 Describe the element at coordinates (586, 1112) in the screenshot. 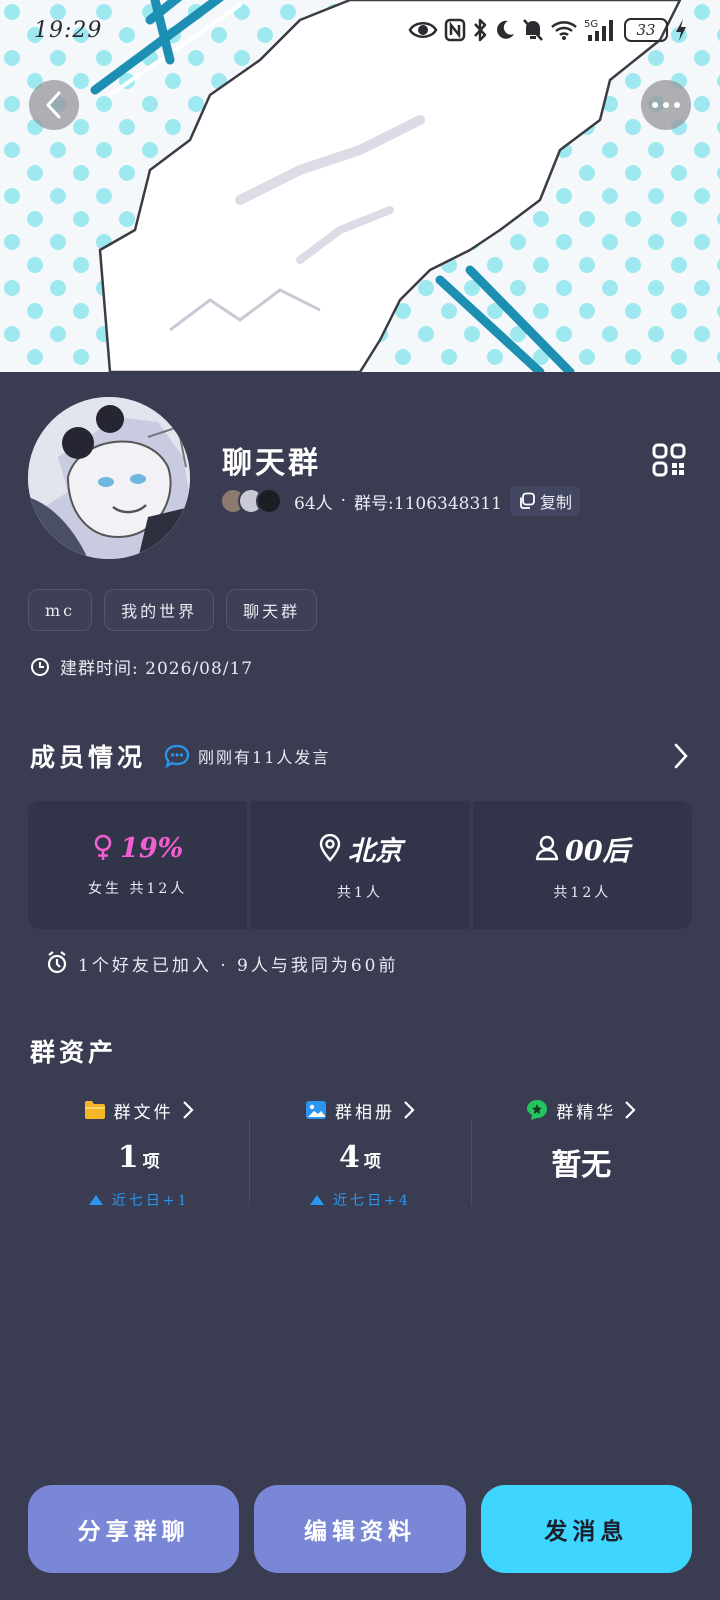

I see `asset-essence-label: 群精华` at that location.